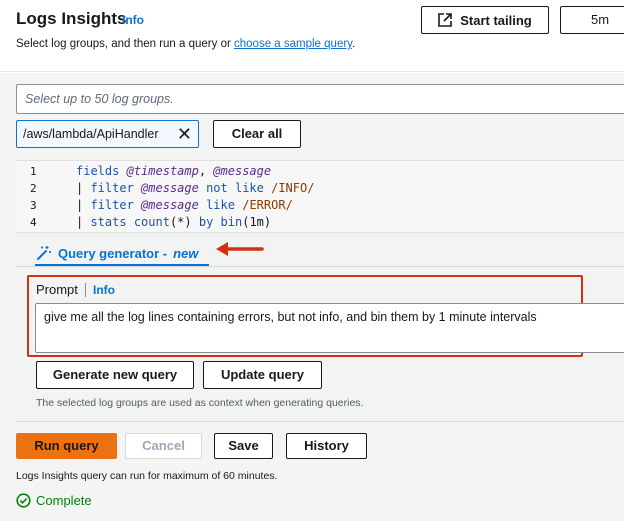 The width and height of the screenshot is (624, 521). I want to click on update-query-button: Update query, so click(262, 375).